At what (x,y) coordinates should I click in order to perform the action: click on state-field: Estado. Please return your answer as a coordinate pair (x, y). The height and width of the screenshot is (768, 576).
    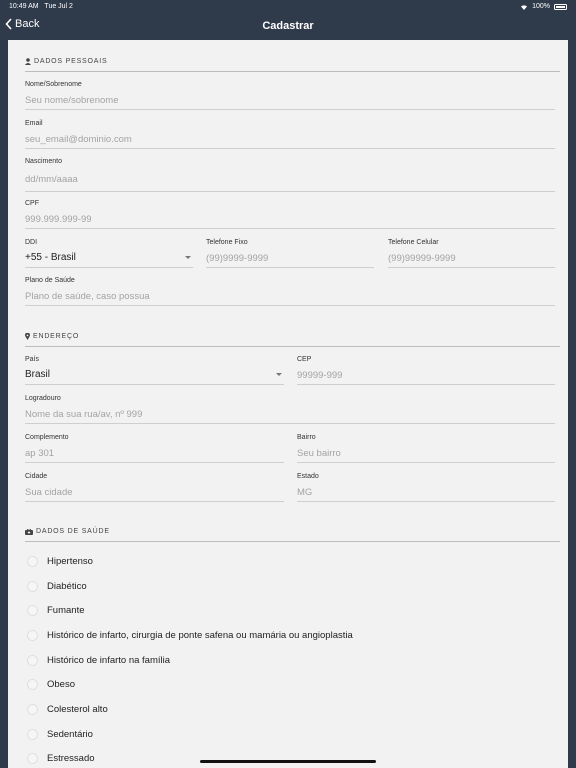
    Looking at the image, I should click on (426, 487).